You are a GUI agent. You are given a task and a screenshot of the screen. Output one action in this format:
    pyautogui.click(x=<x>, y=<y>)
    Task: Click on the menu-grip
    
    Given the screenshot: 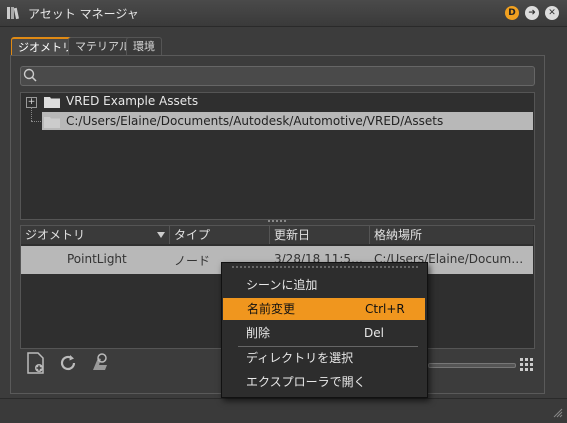 What is the action you would take?
    pyautogui.click(x=325, y=268)
    